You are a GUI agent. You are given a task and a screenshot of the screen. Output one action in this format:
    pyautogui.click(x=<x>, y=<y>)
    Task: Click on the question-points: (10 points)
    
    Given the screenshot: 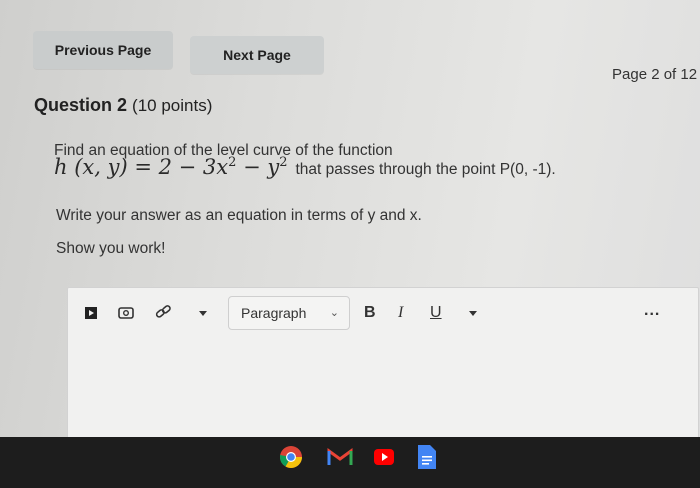 What is the action you would take?
    pyautogui.click(x=172, y=105)
    